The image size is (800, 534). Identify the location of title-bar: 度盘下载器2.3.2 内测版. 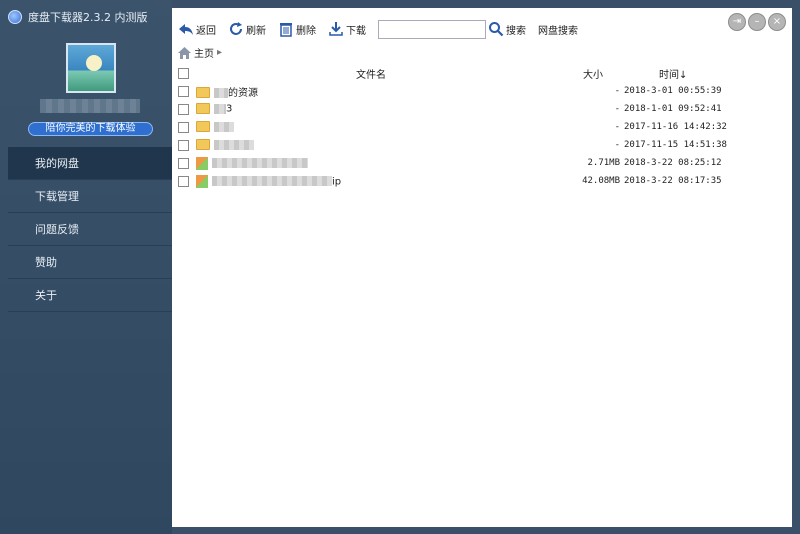
(86, 17).